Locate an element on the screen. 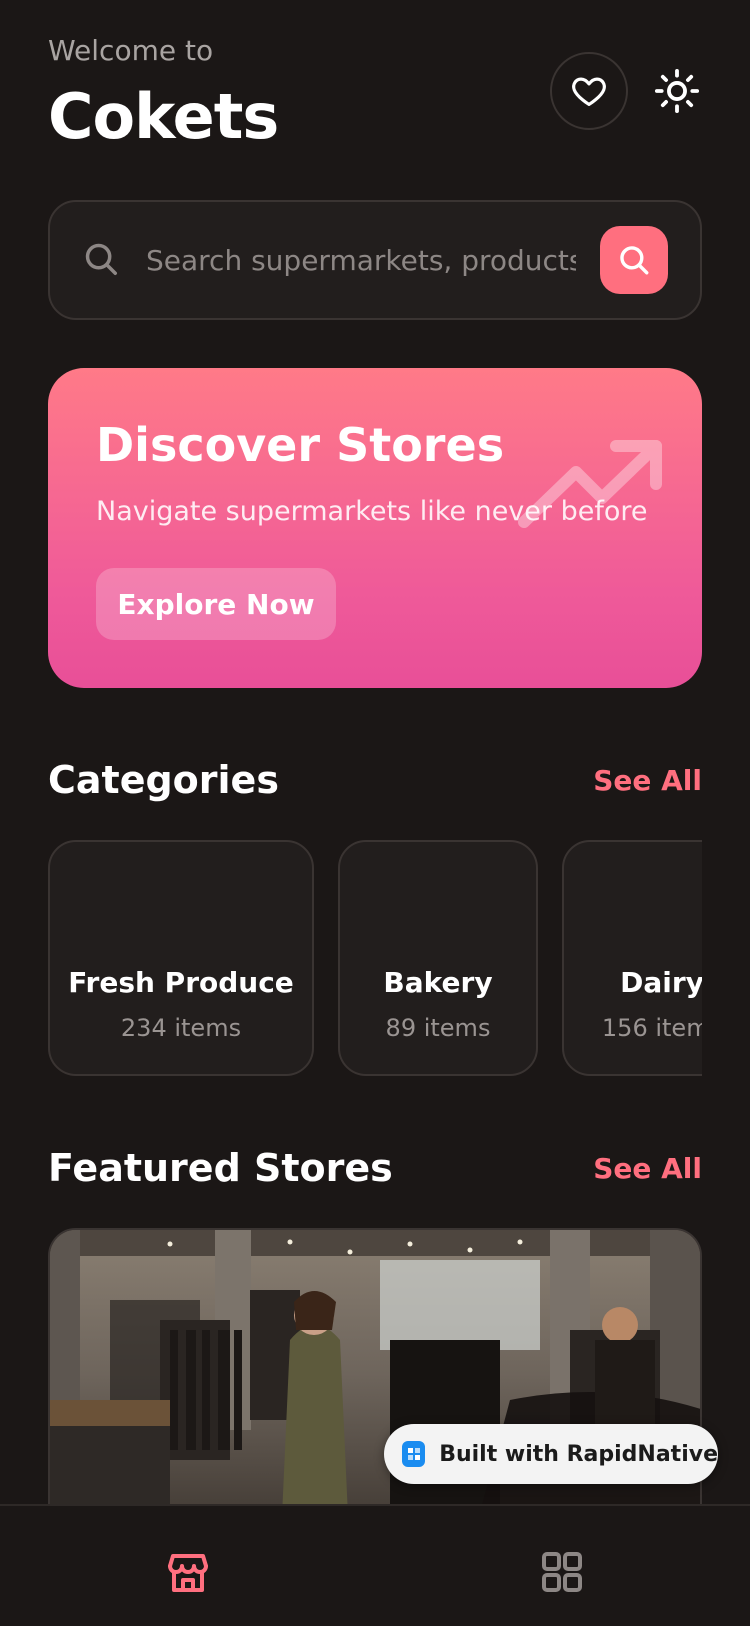  featured-stores-title: Featured Stores is located at coordinates (220, 1168).